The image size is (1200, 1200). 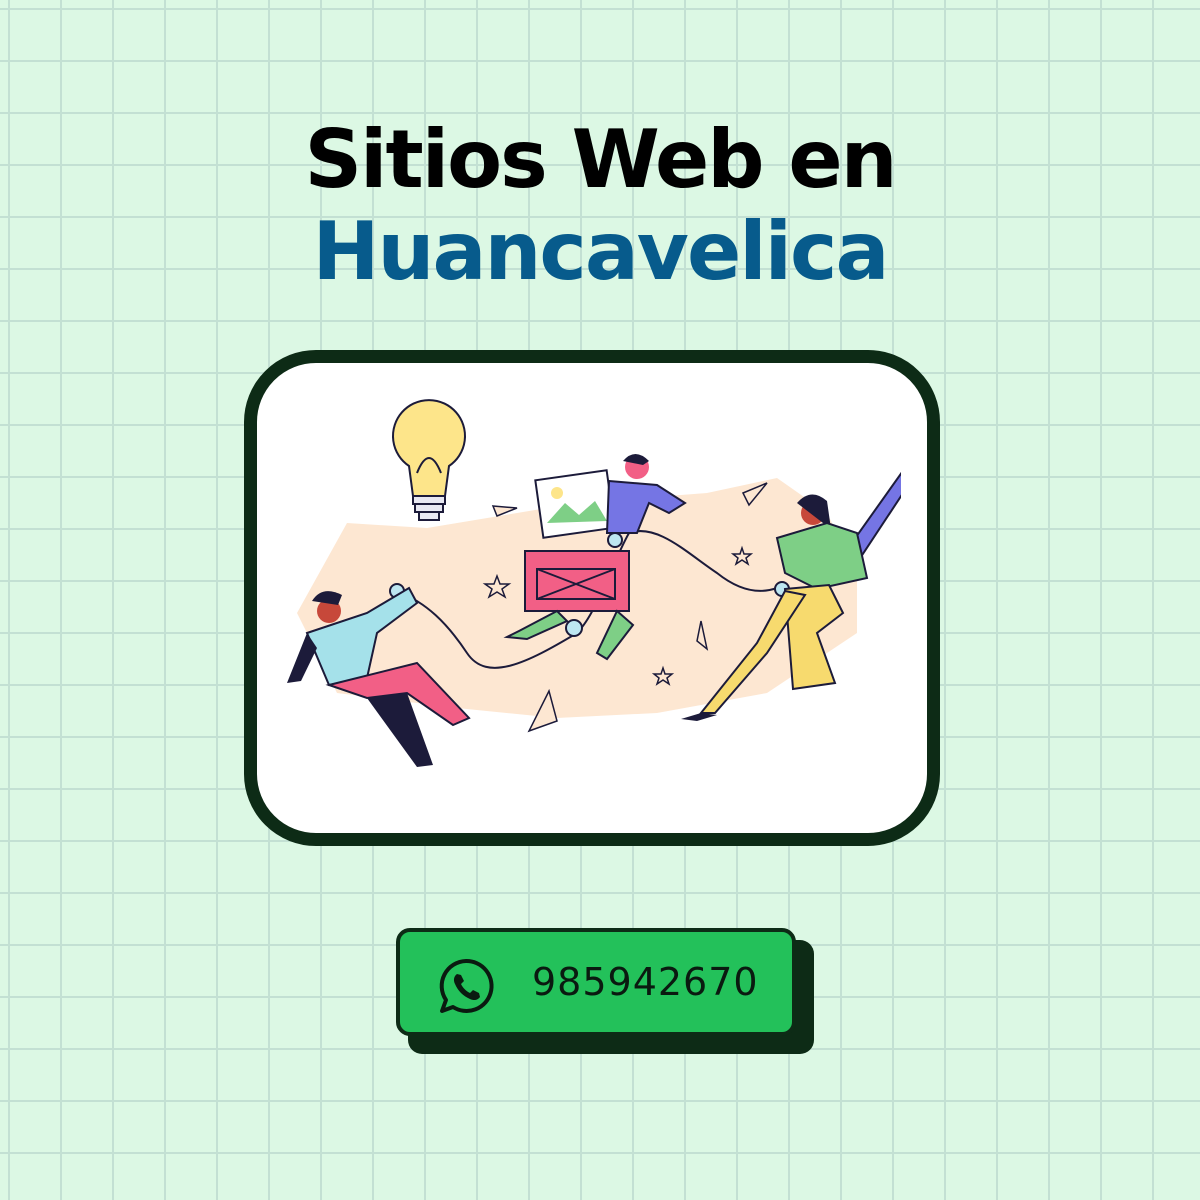 What do you see at coordinates (600, 159) in the screenshot?
I see `page-title-line-1: Sitios Web en` at bounding box center [600, 159].